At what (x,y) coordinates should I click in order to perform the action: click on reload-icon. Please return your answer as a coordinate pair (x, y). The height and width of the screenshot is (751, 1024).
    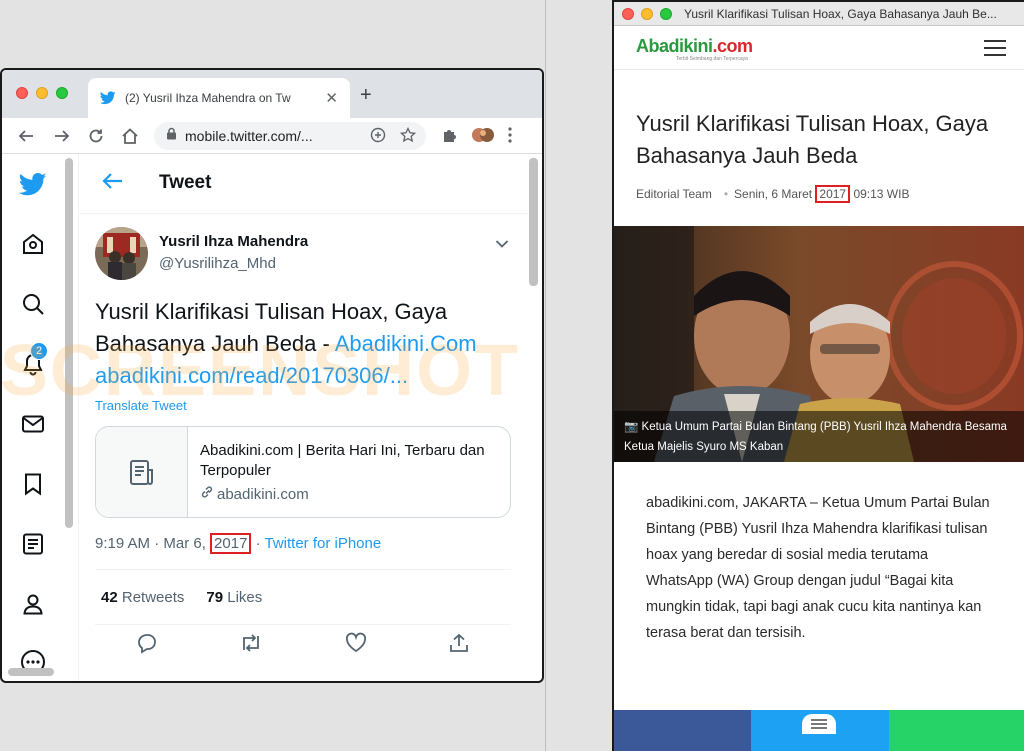
    Looking at the image, I should click on (96, 136).